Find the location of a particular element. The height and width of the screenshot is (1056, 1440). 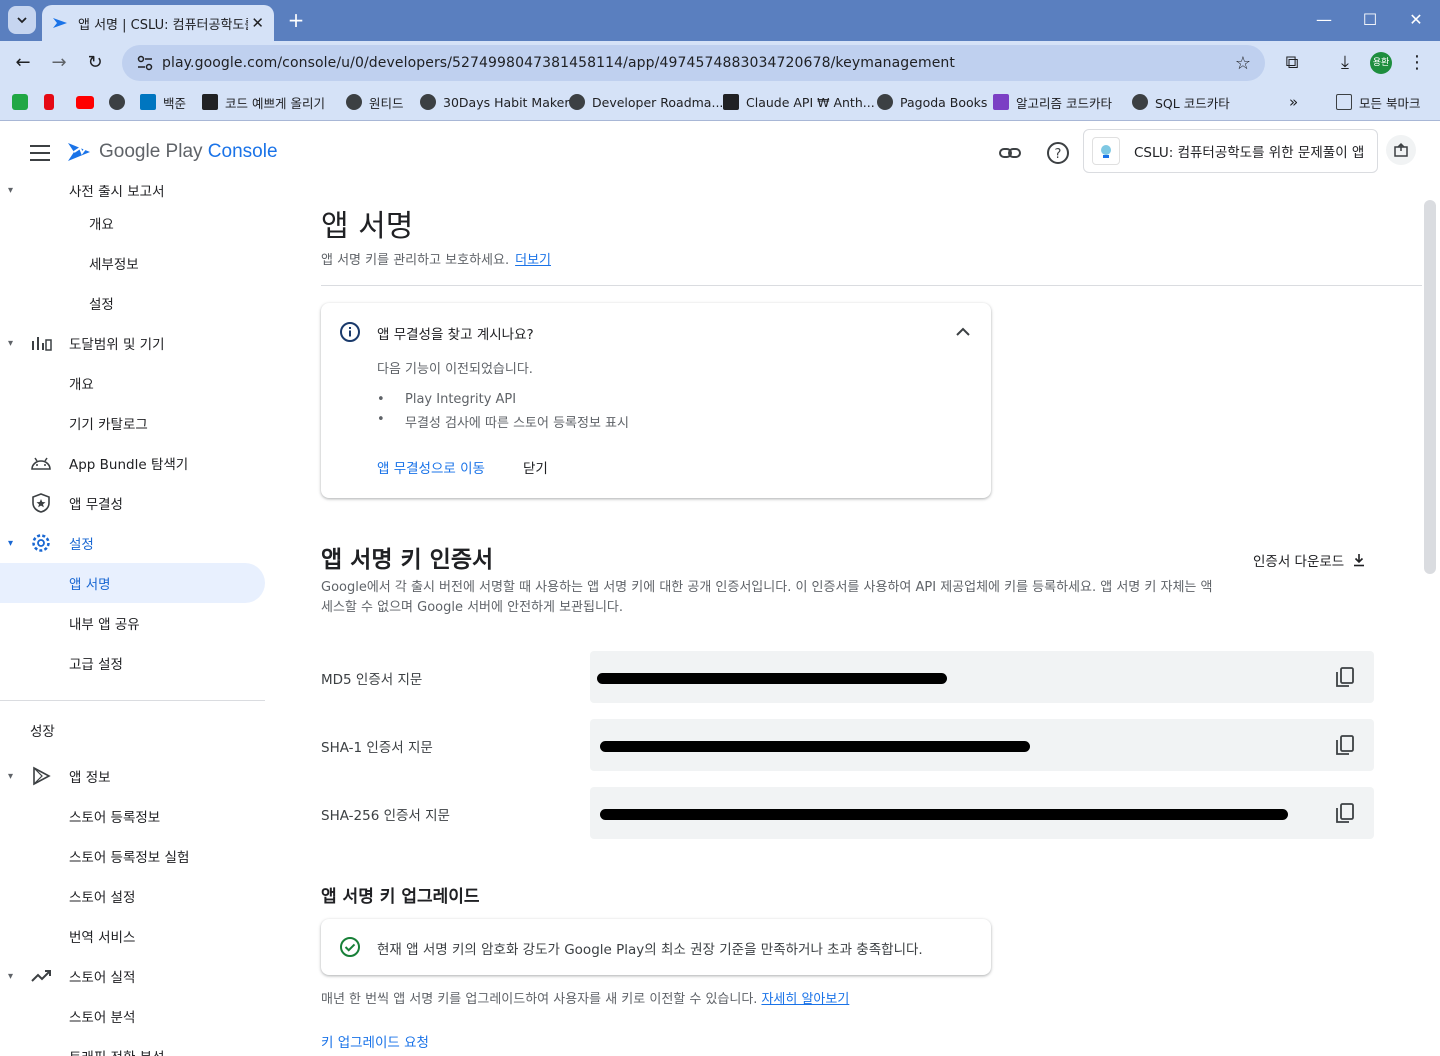

sidebar-item-translation-service: 번역 서비스 is located at coordinates (132, 936).